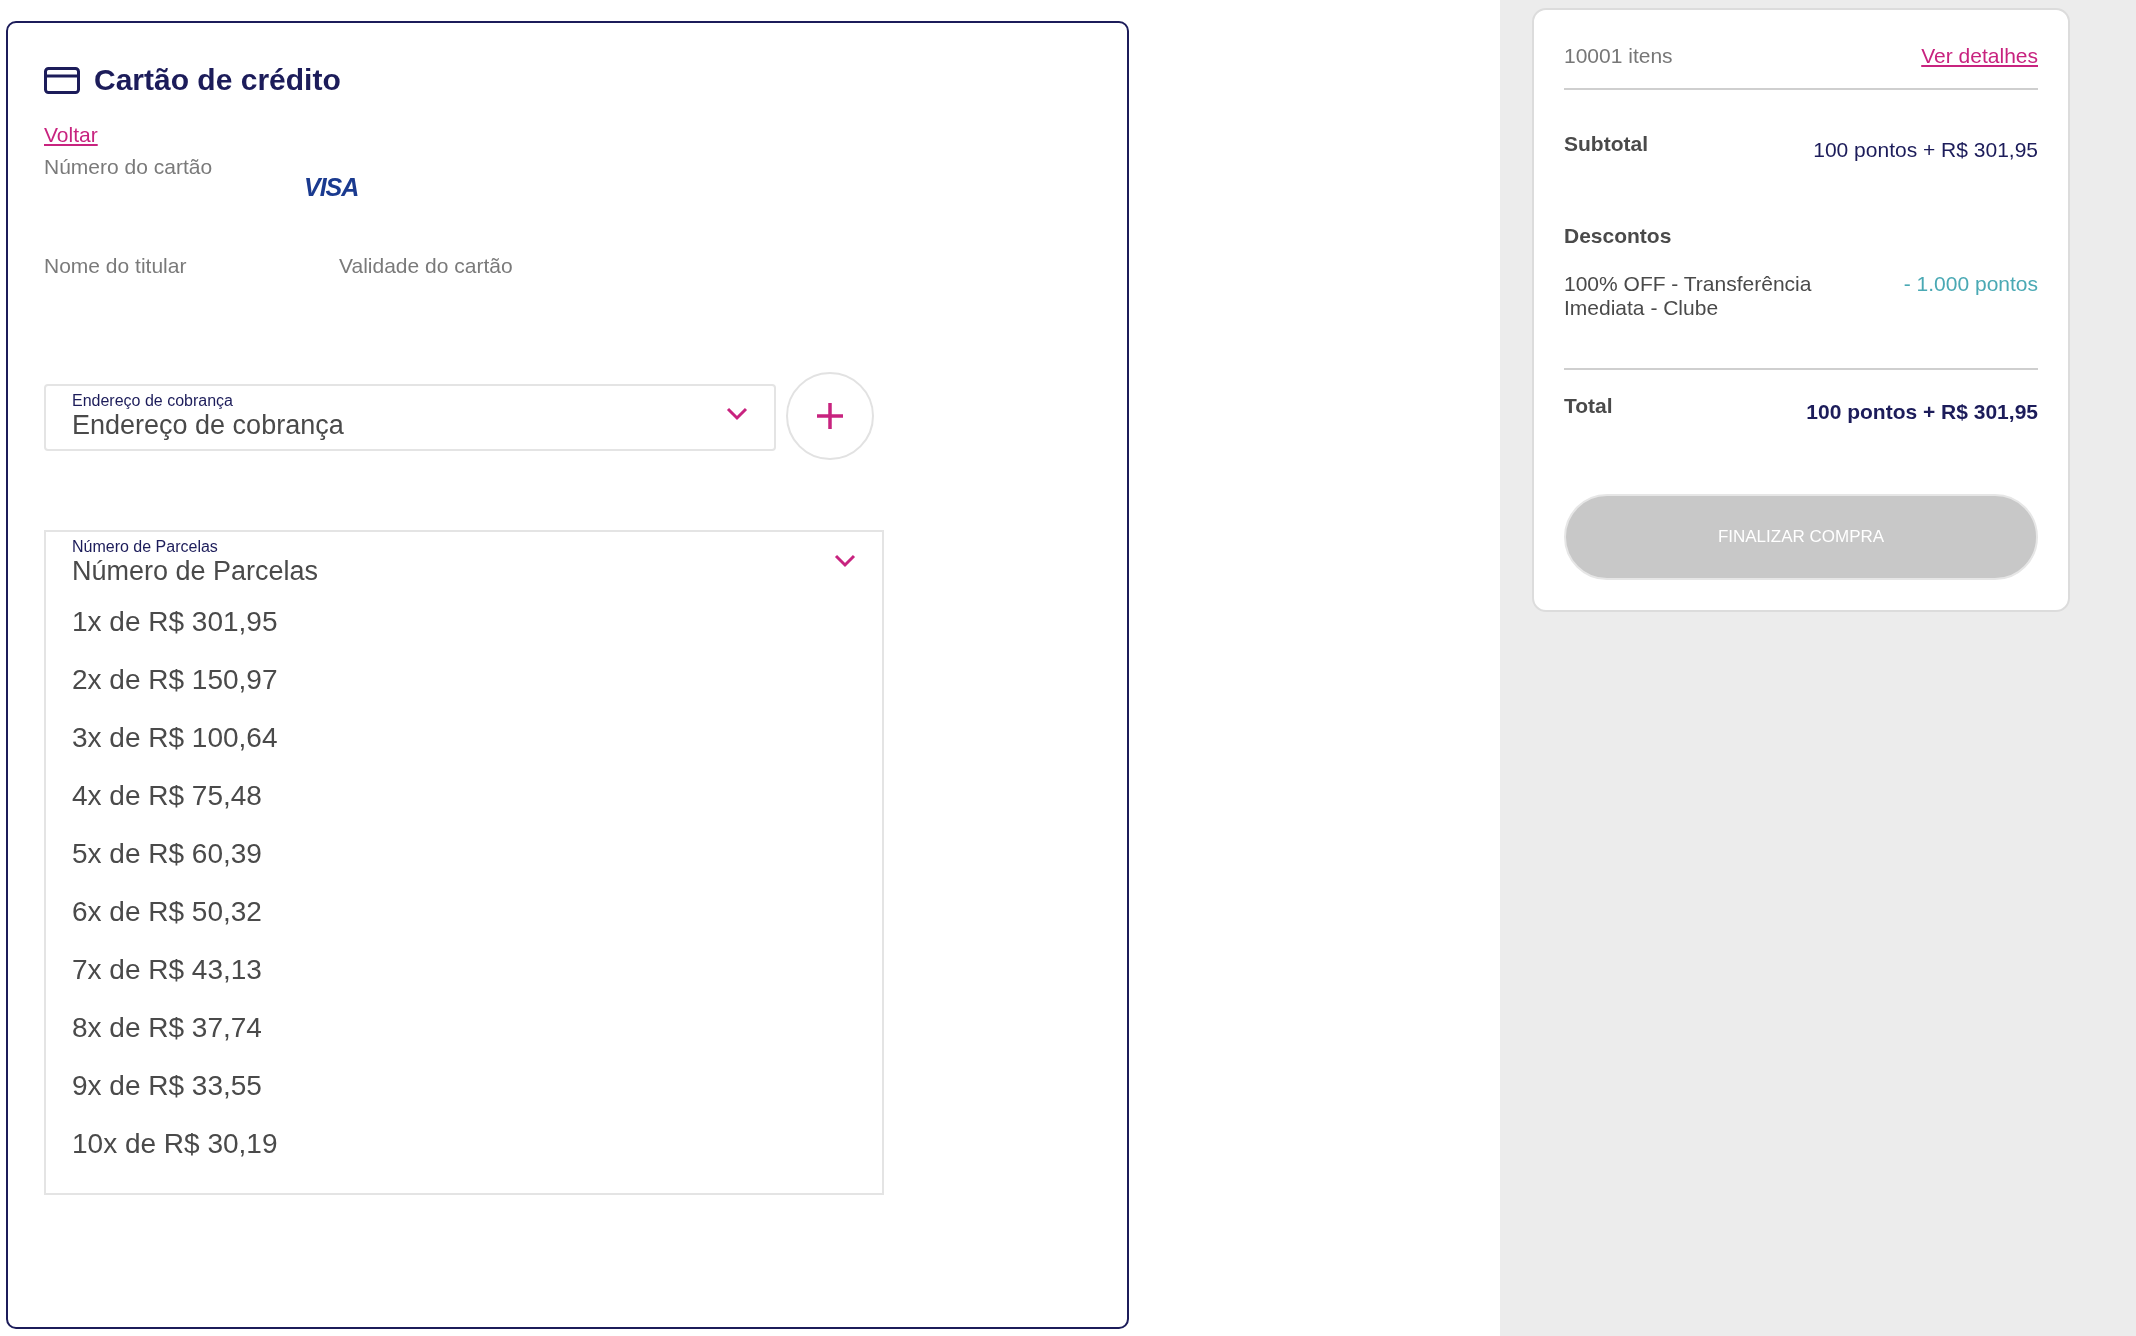 The width and height of the screenshot is (2136, 1336). Describe the element at coordinates (1618, 56) in the screenshot. I see `items-count: 10001 itens` at that location.